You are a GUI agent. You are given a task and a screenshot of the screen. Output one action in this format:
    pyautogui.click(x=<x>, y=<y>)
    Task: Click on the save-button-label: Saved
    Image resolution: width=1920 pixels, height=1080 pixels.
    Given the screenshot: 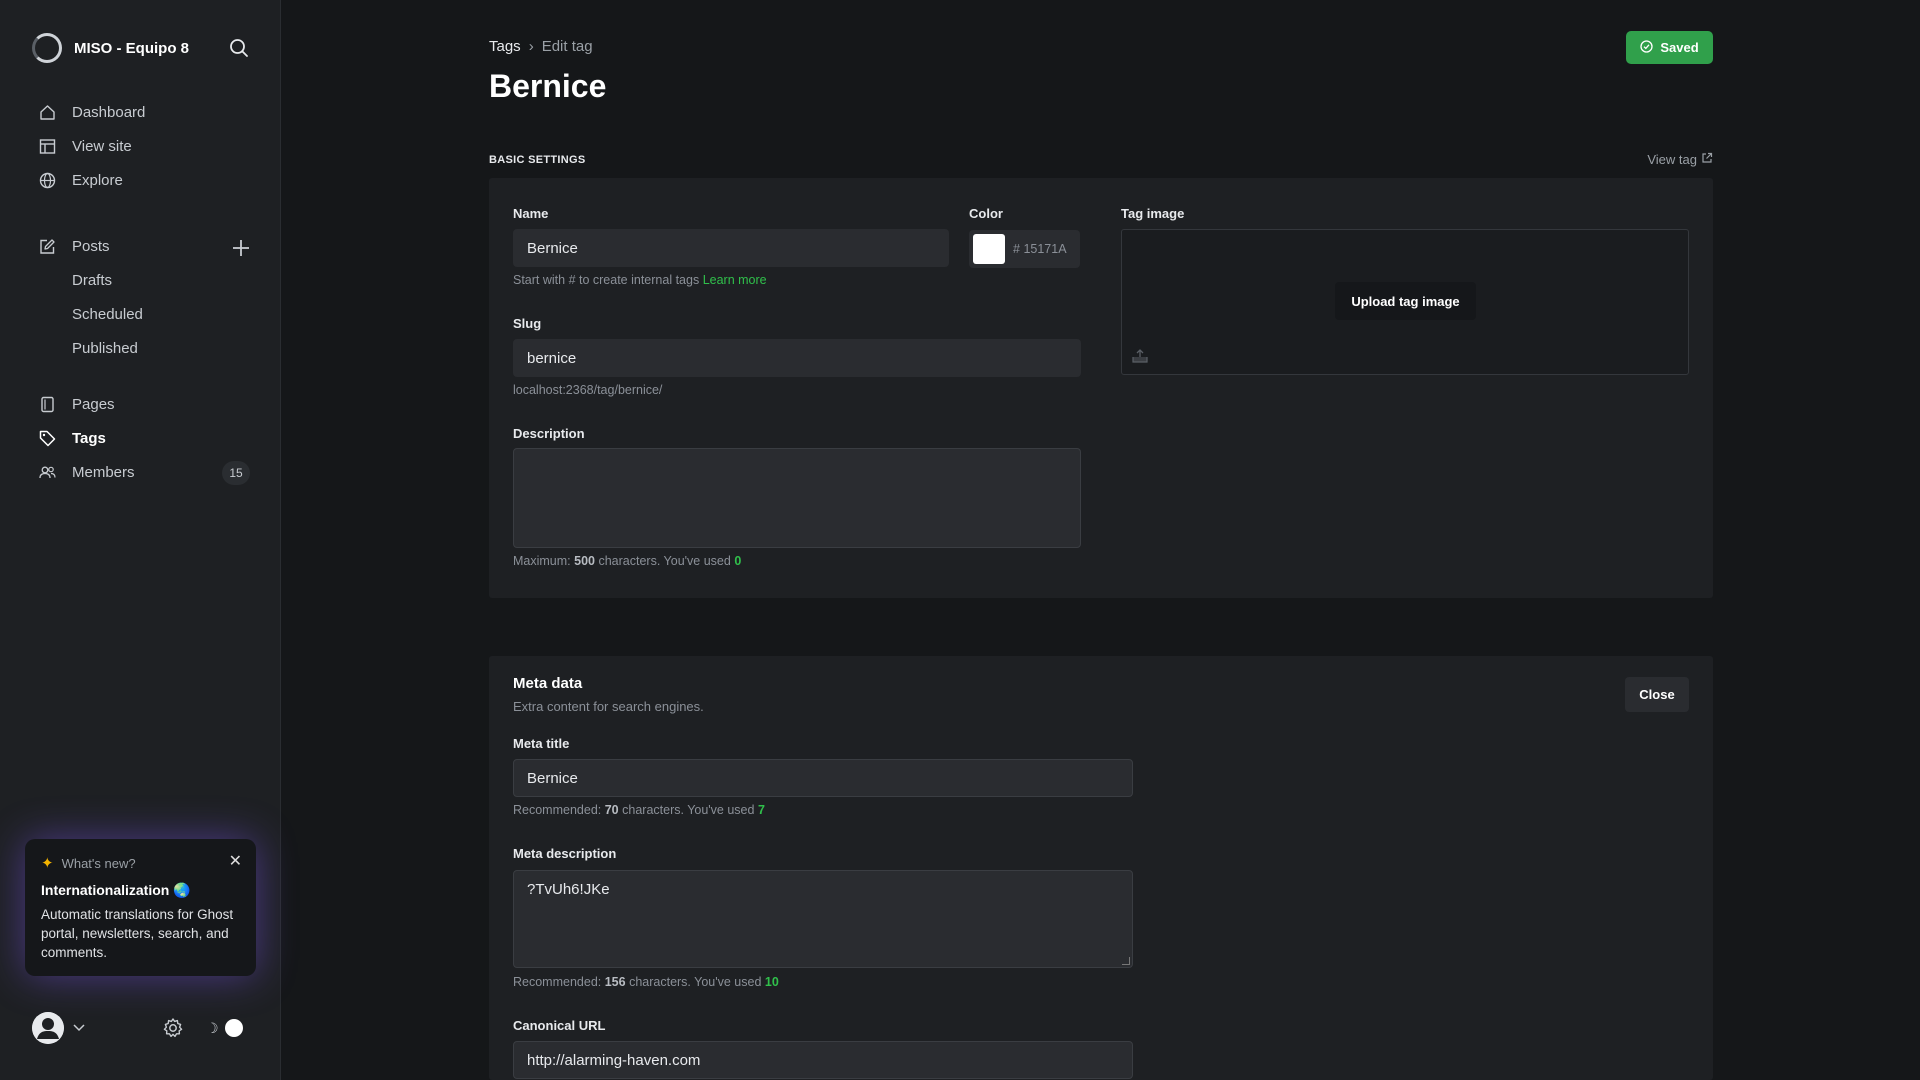 What is the action you would take?
    pyautogui.click(x=1679, y=47)
    